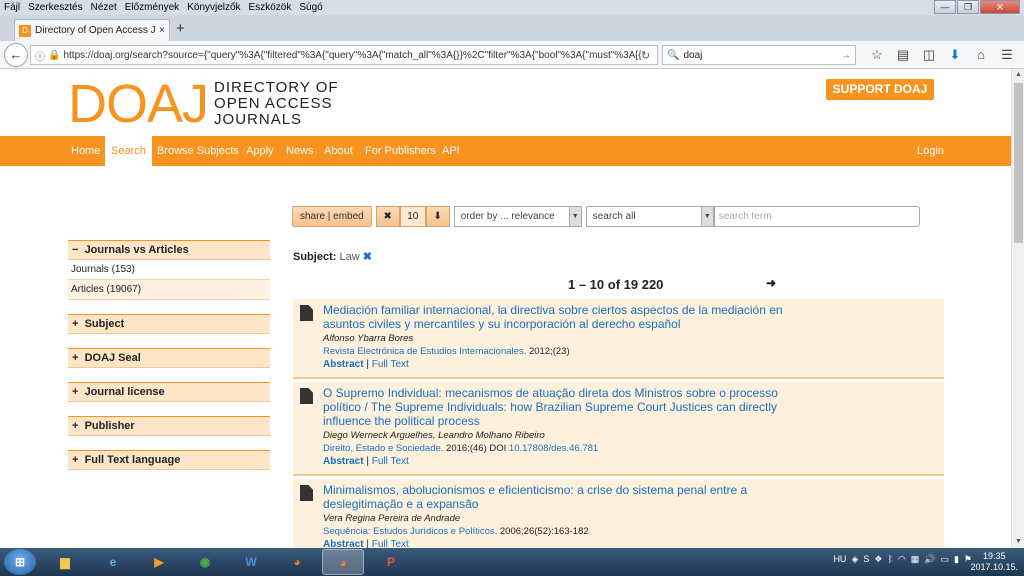  I want to click on menu-file: Fájl, so click(12, 7).